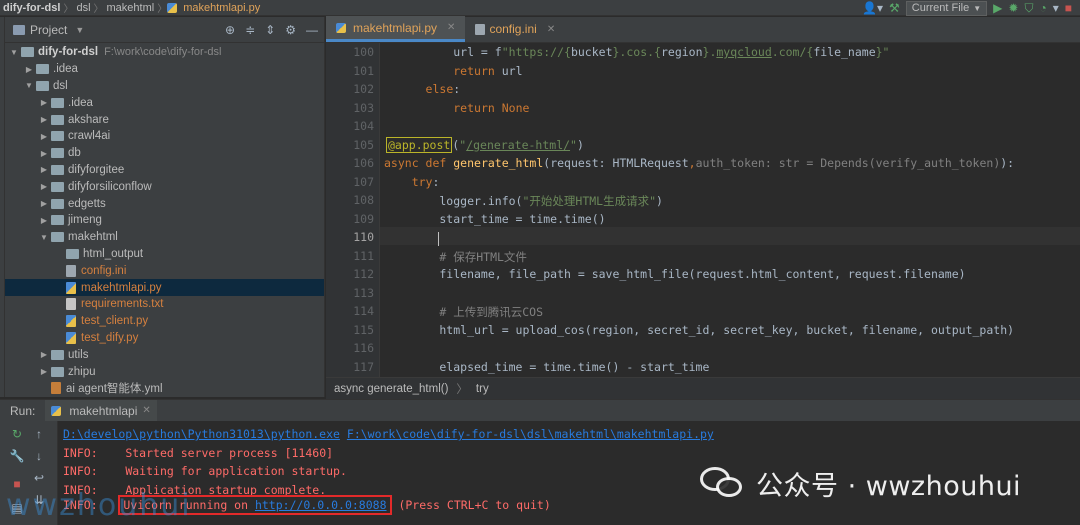 This screenshot has height=525, width=1080. I want to click on line-number: 107, so click(363, 181).